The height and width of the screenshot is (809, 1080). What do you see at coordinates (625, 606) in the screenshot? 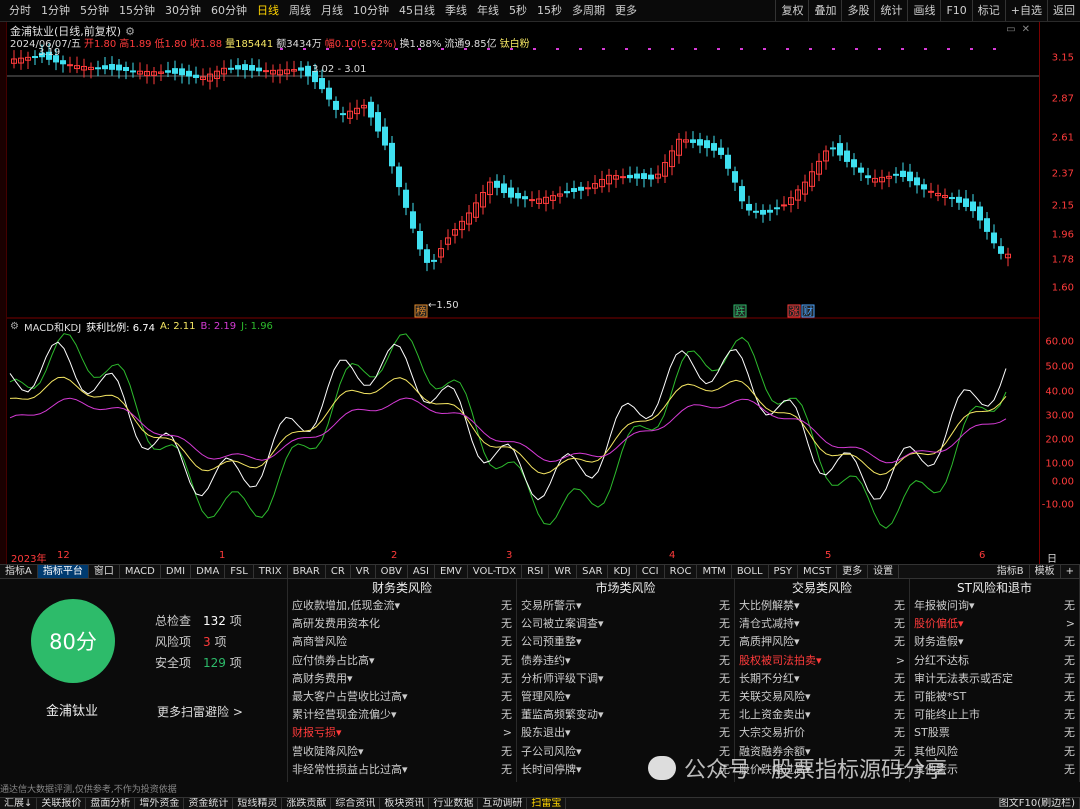
I see `risk-check-item: 交易所警示▾ 无` at bounding box center [625, 606].